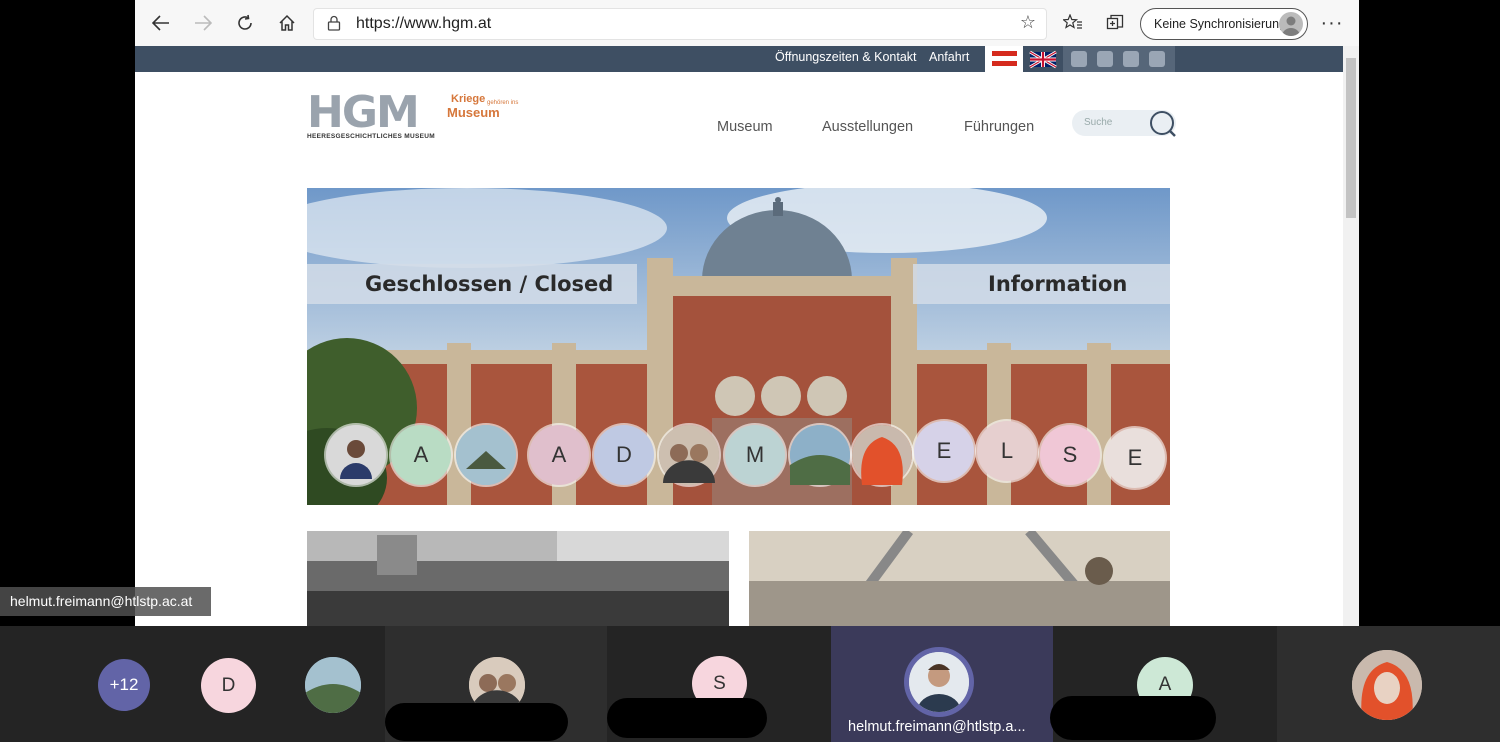  I want to click on instagram-icon, so click(1157, 59).